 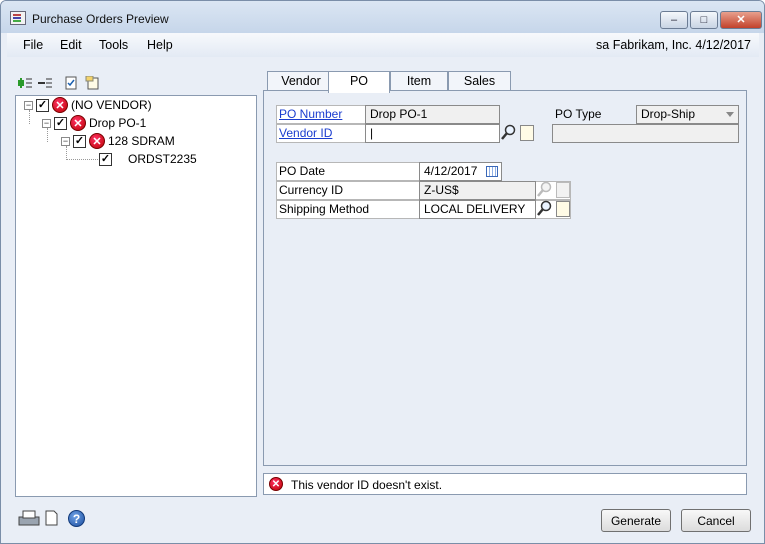 What do you see at coordinates (113, 45) in the screenshot?
I see `menu-tools: Tools` at bounding box center [113, 45].